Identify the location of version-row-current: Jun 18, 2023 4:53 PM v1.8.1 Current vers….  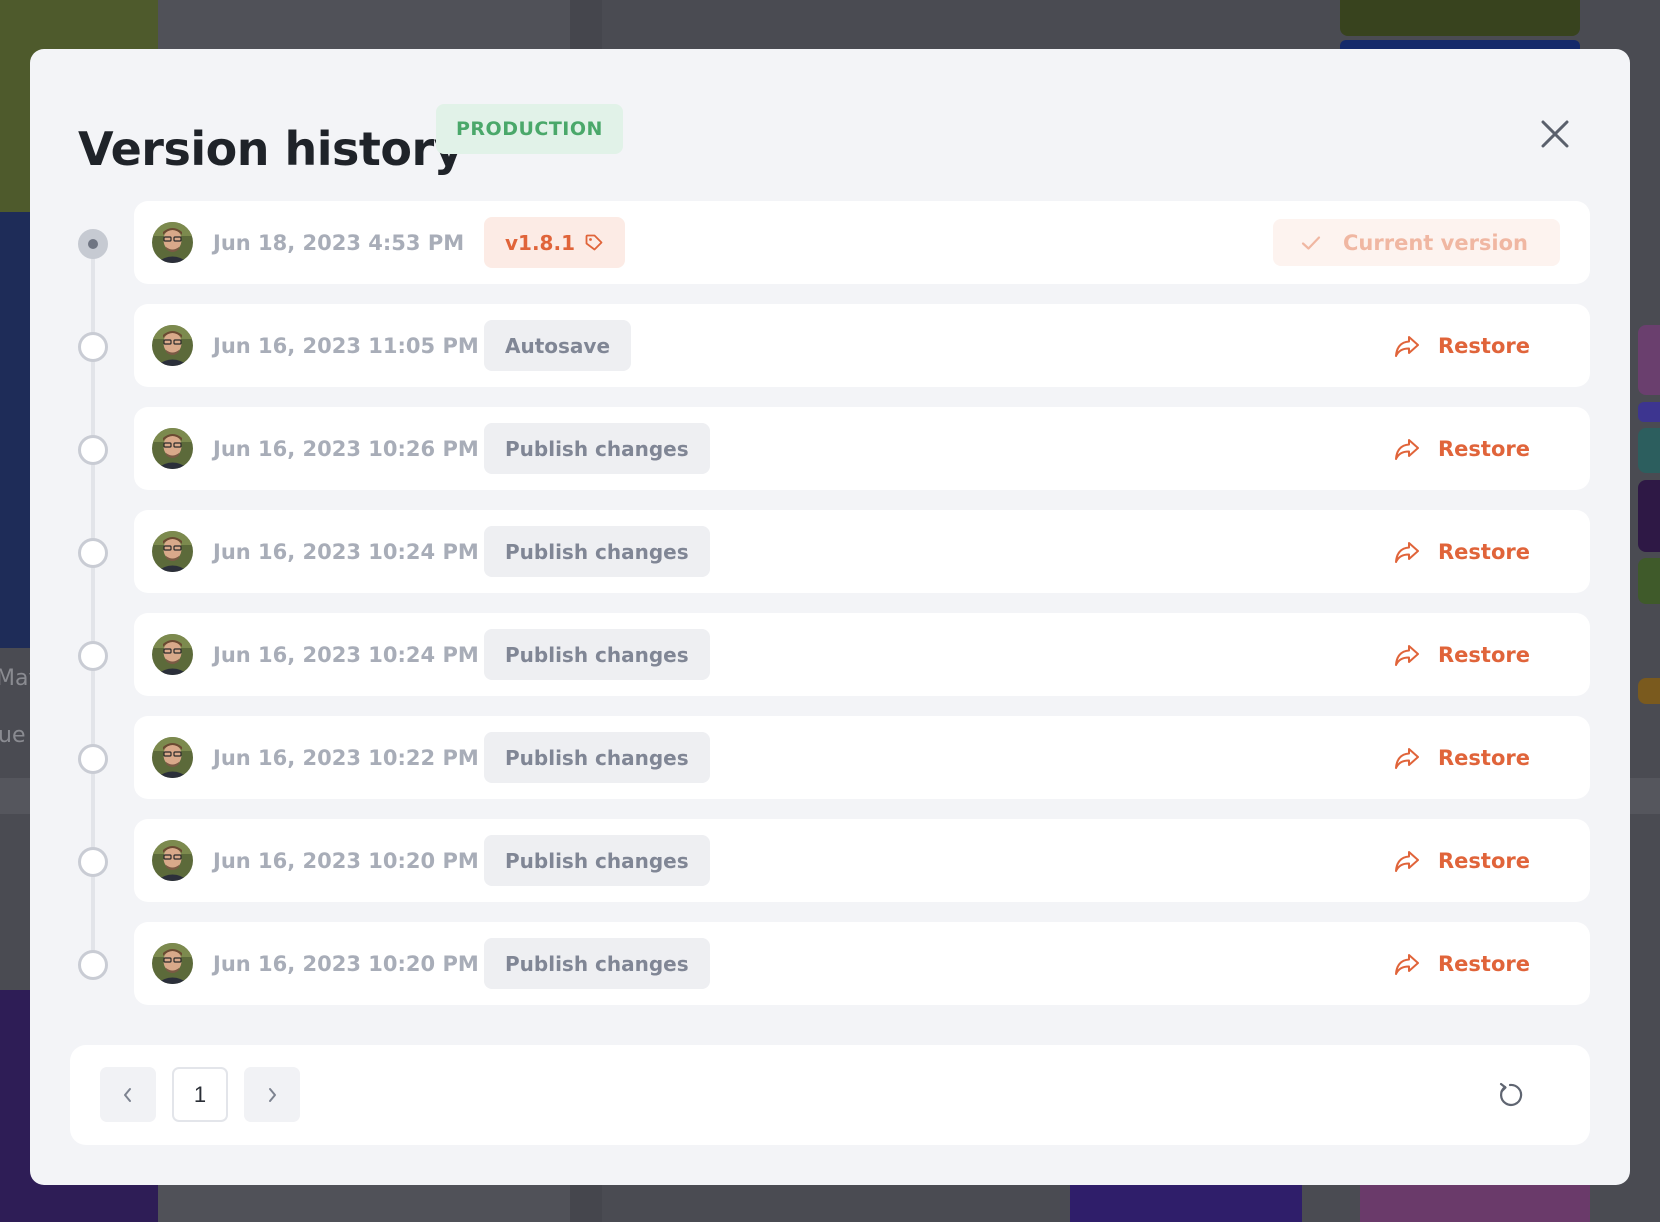
(862, 242).